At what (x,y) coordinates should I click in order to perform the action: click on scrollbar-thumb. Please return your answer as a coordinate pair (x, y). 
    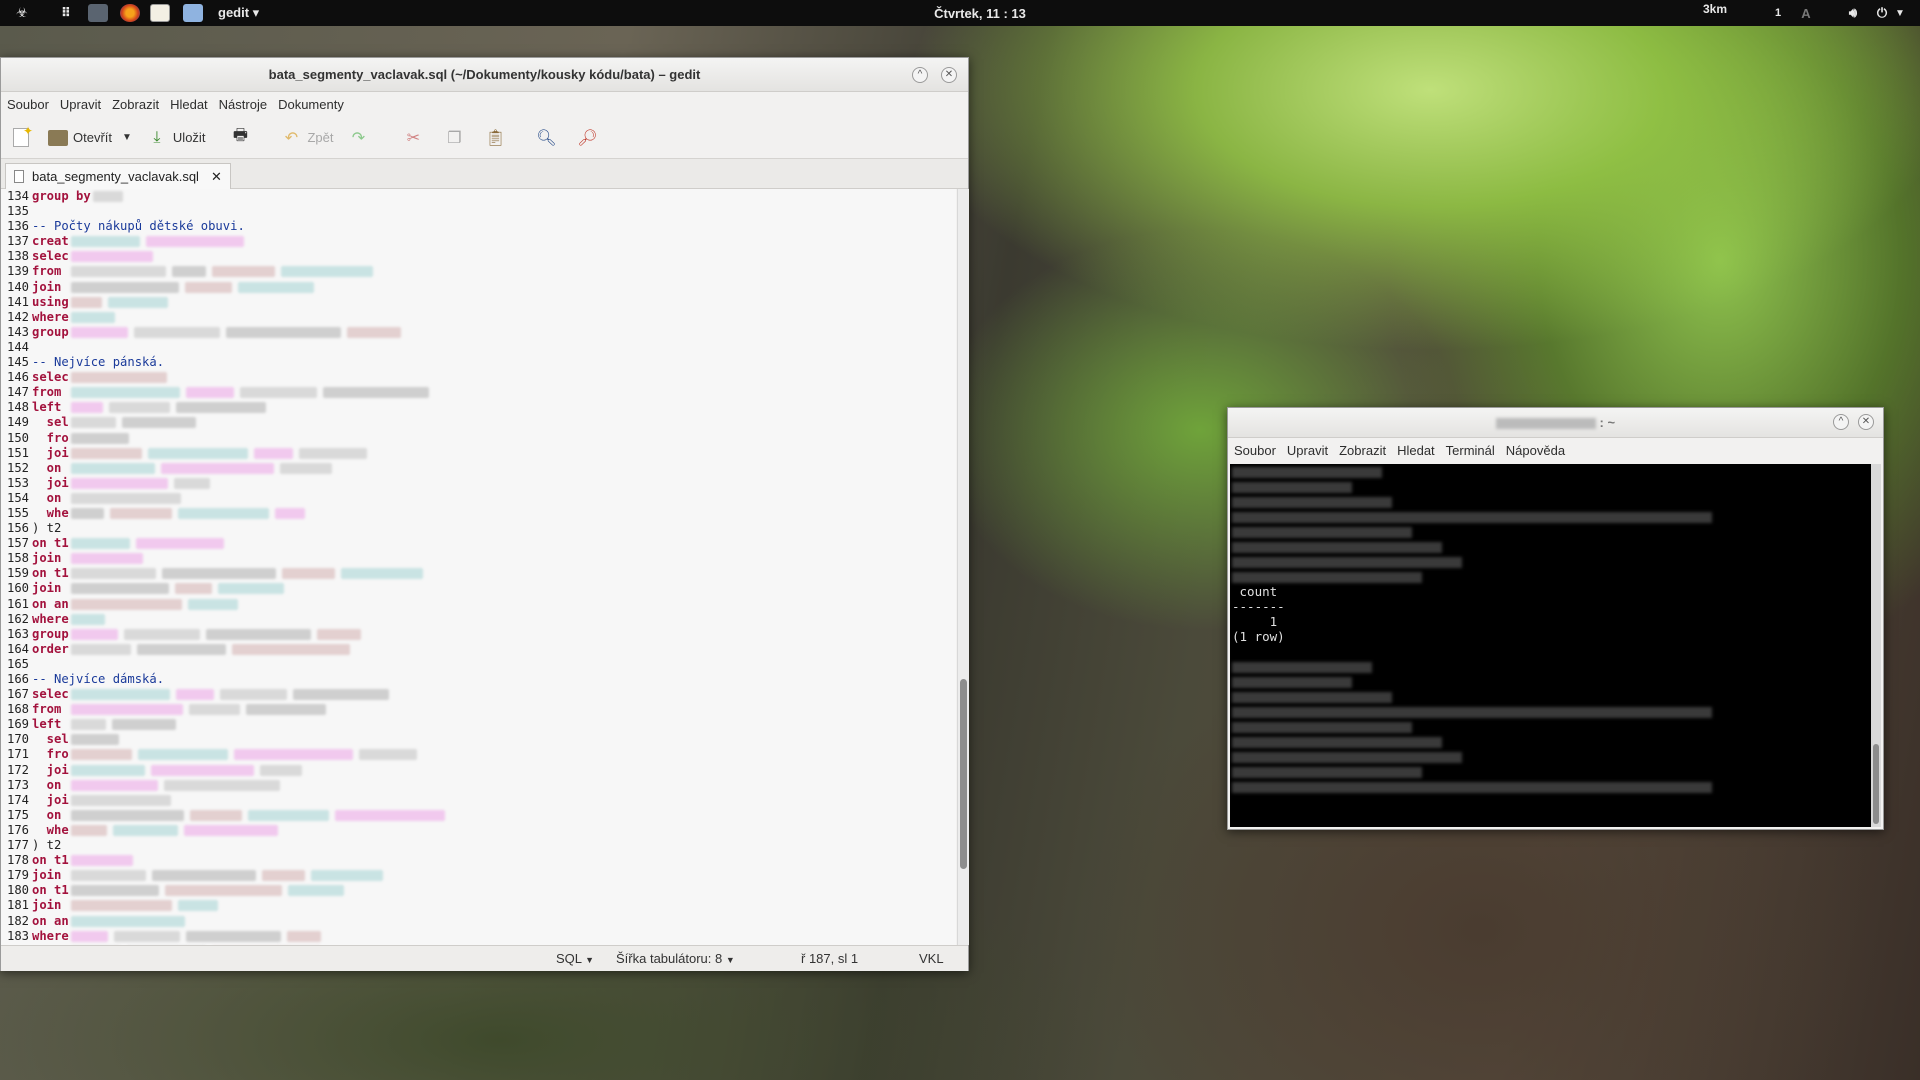
    Looking at the image, I should click on (963, 774).